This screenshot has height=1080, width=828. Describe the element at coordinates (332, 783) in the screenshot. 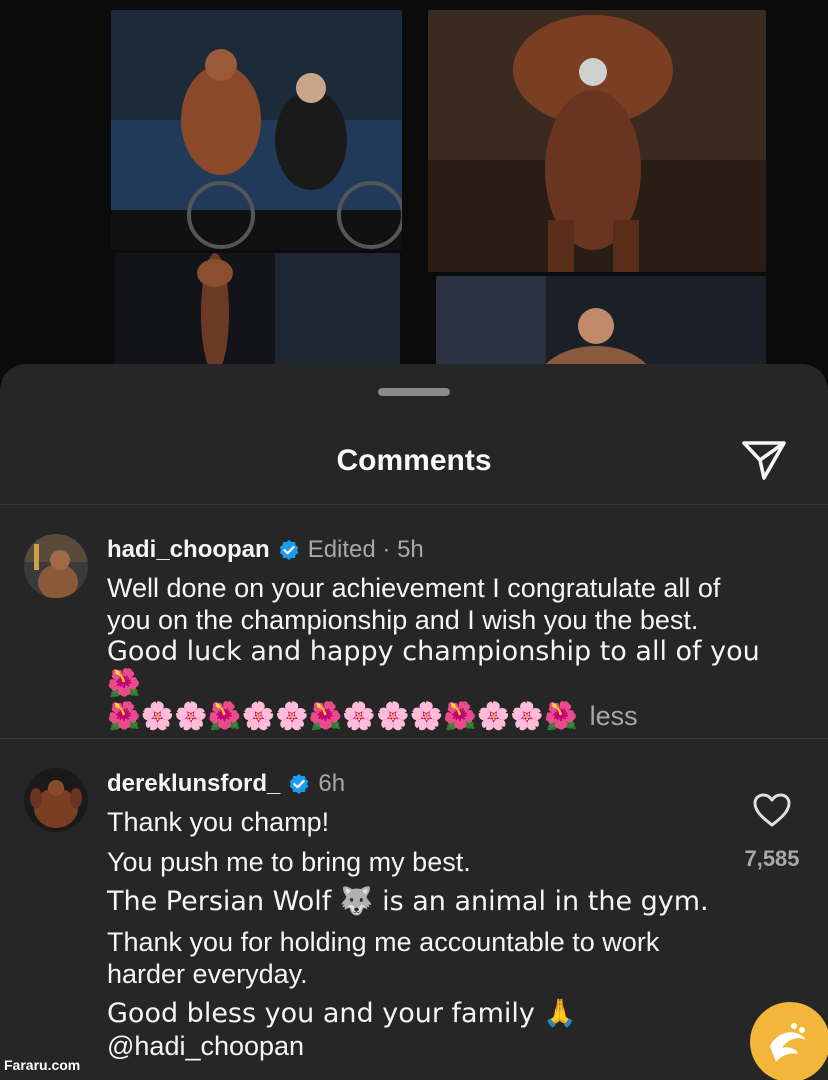

I see `comment-meta: 6h` at that location.